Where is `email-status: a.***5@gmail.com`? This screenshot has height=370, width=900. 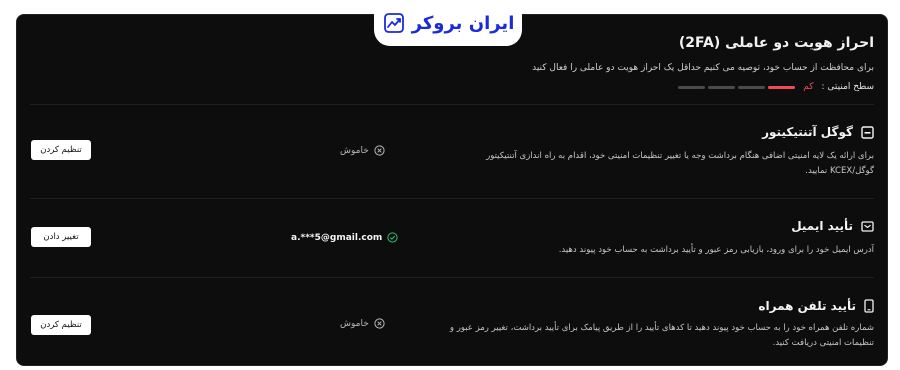 email-status: a.***5@gmail.com is located at coordinates (344, 237).